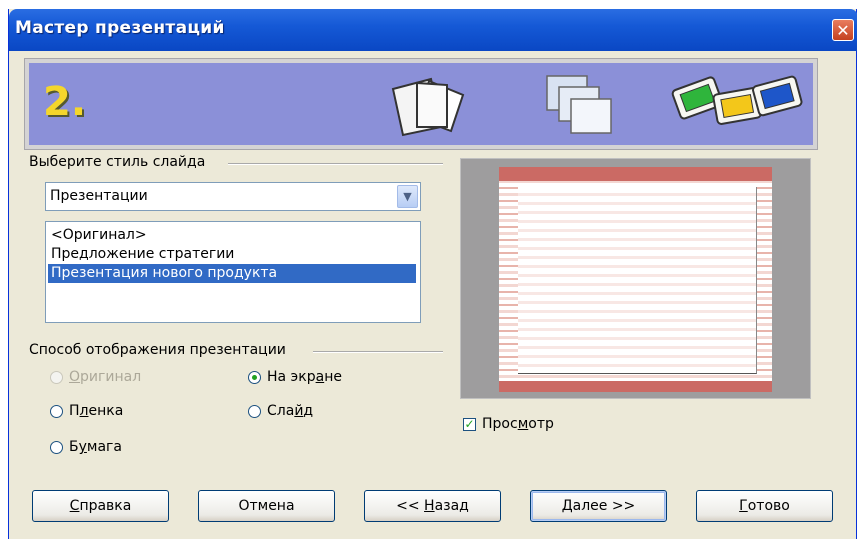 This screenshot has height=539, width=857. What do you see at coordinates (232, 235) in the screenshot?
I see `template-list-item: <Оригинал>` at bounding box center [232, 235].